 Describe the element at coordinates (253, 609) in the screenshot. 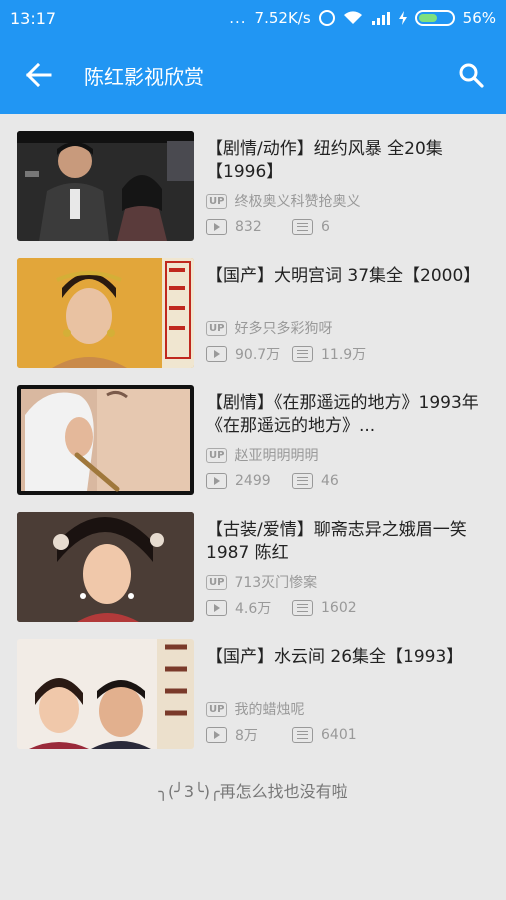

I see `view-count-value: 4.6万` at that location.